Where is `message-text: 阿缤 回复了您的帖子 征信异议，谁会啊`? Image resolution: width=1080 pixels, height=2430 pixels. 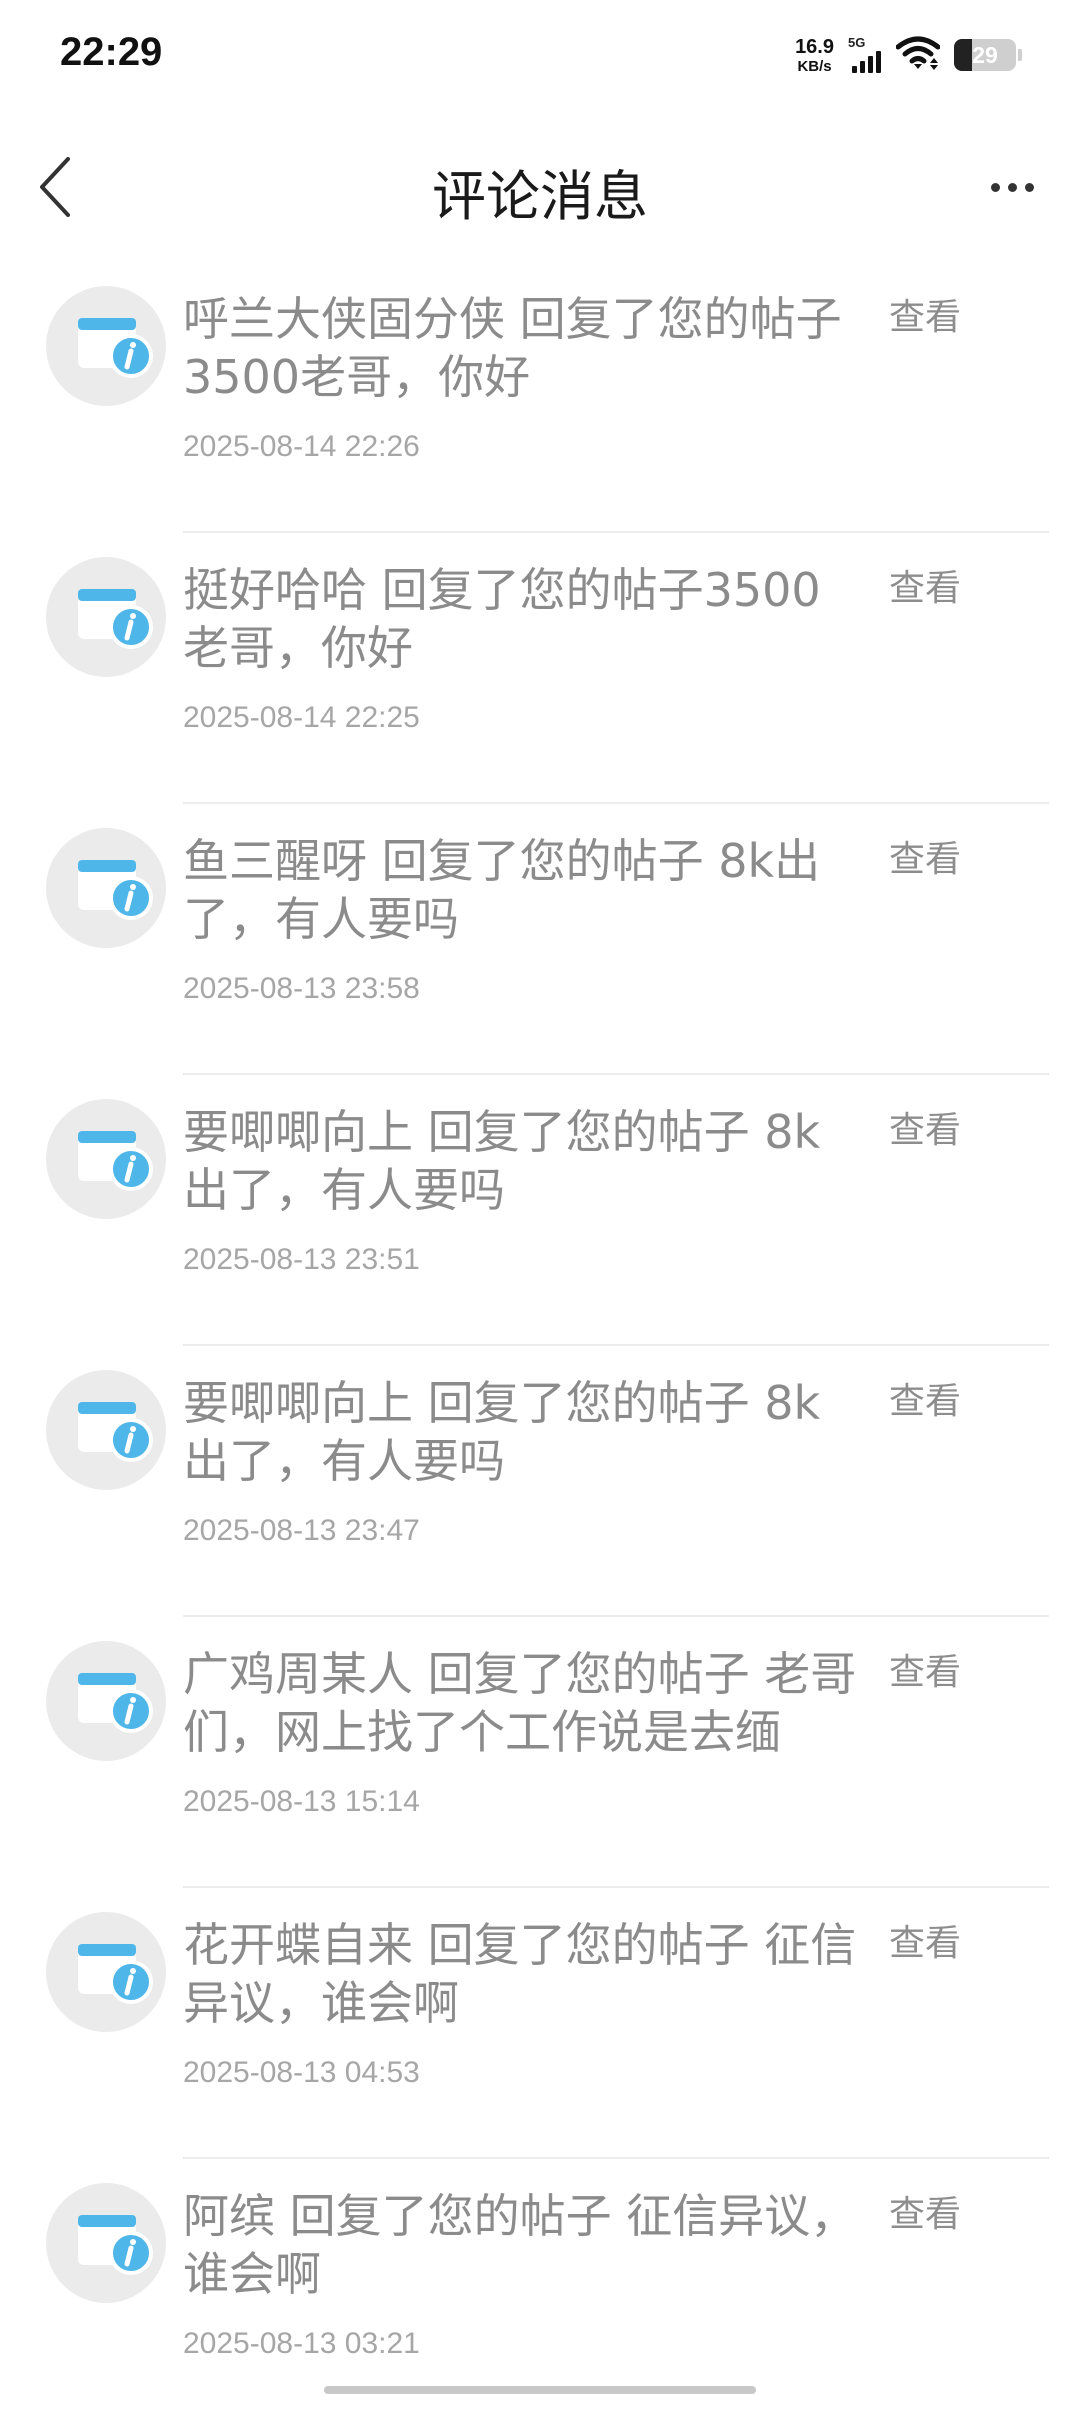
message-text: 阿缤 回复了您的帖子 征信异议，谁会啊 is located at coordinates (520, 2245).